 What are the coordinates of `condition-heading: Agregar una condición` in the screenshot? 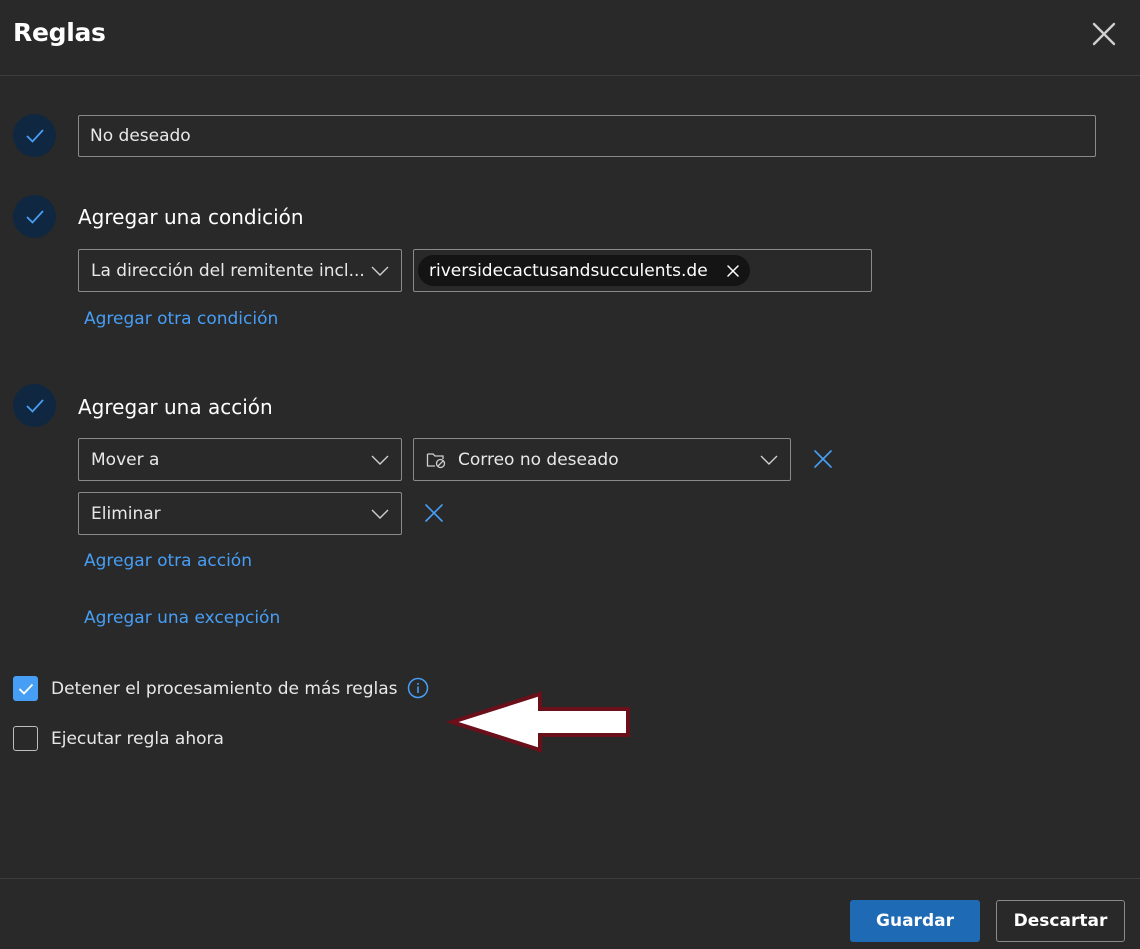 It's located at (191, 217).